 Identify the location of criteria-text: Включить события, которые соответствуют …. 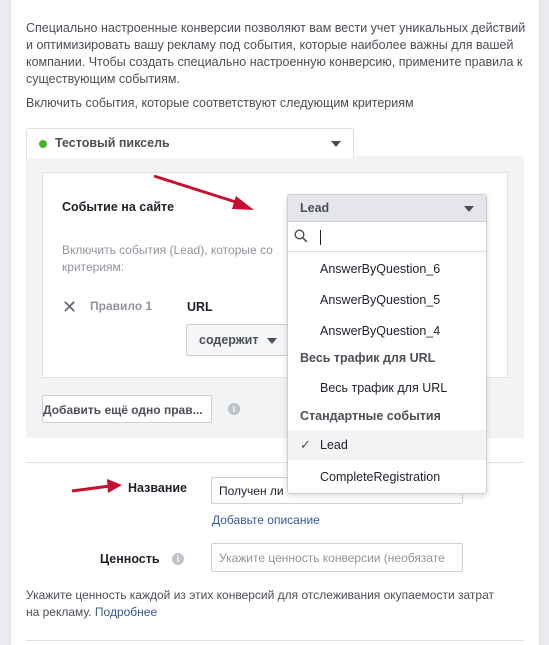
(220, 103).